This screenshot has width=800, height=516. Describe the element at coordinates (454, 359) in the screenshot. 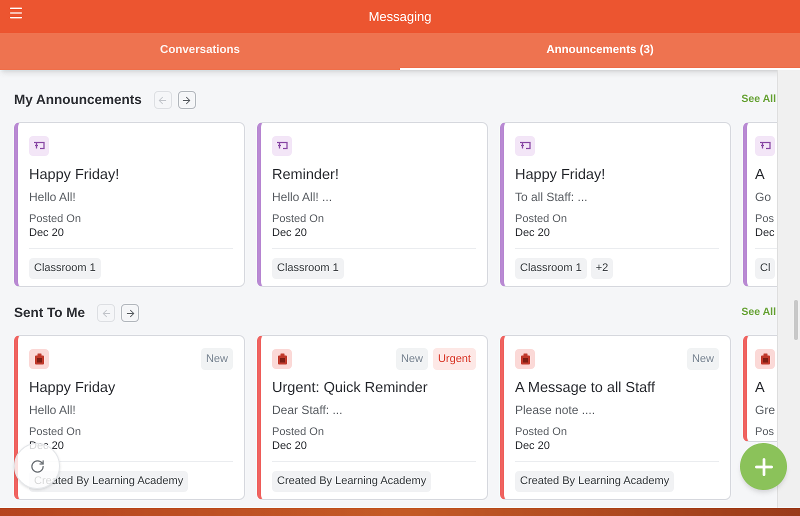

I see `urgent-badge: Urgent` at that location.